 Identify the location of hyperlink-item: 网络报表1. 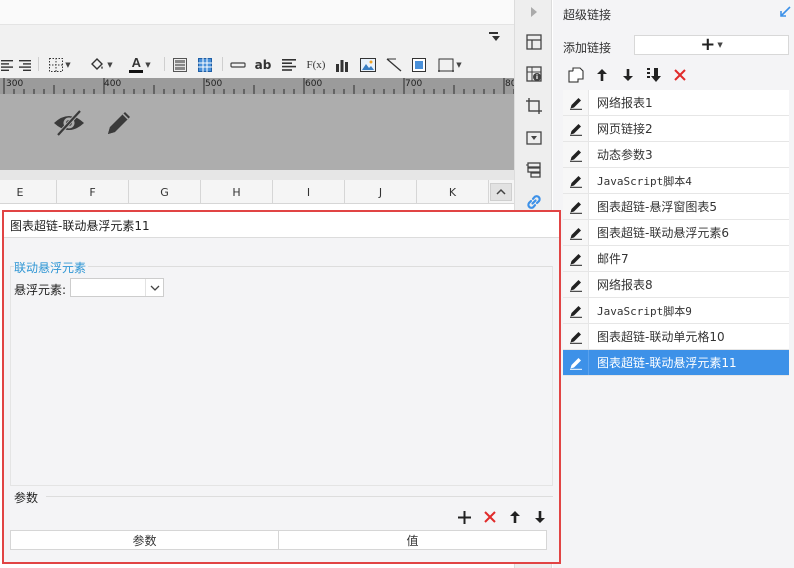
(676, 103).